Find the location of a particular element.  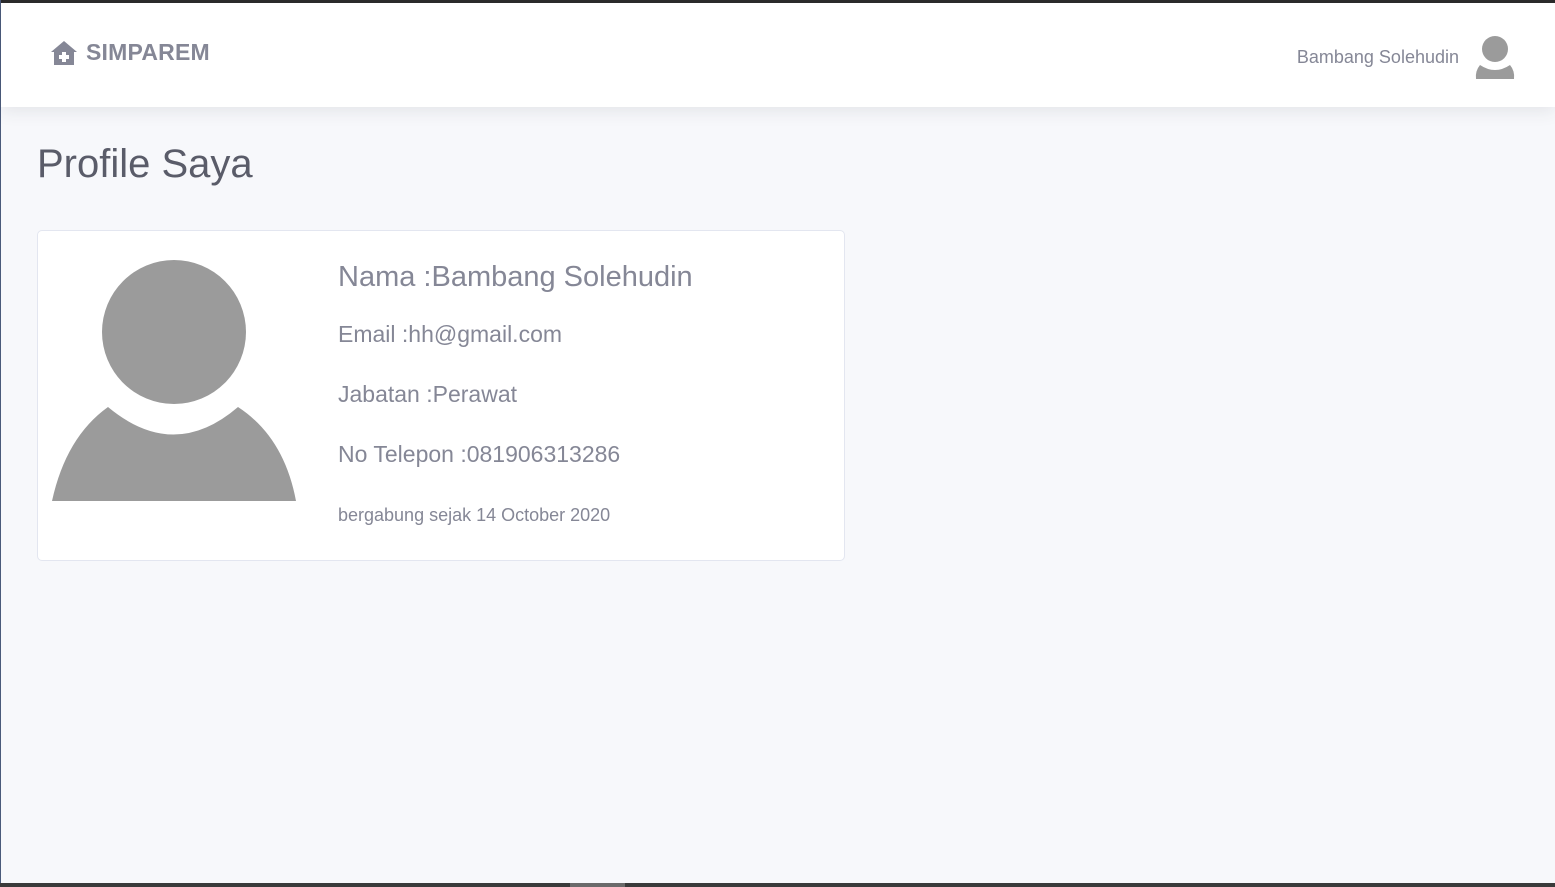

brand-name: SIMPAREM is located at coordinates (148, 52).